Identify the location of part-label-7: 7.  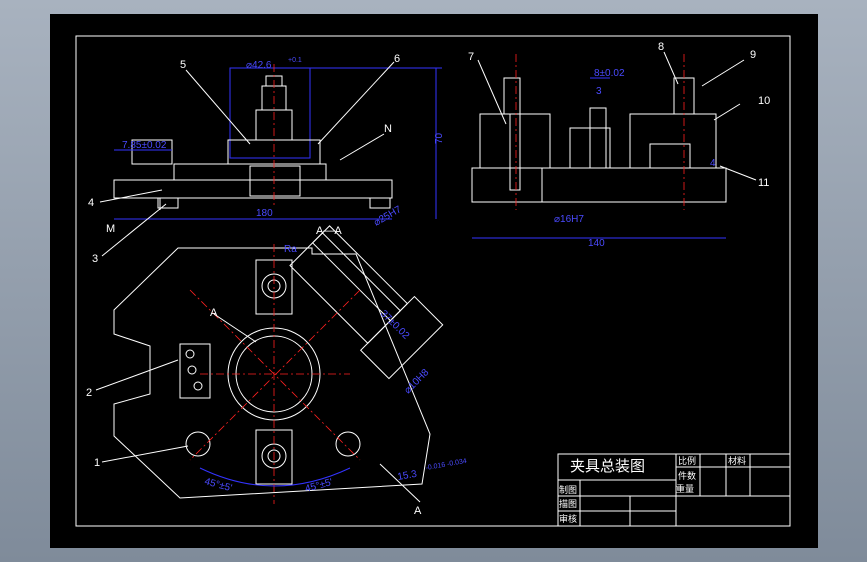
(471, 57).